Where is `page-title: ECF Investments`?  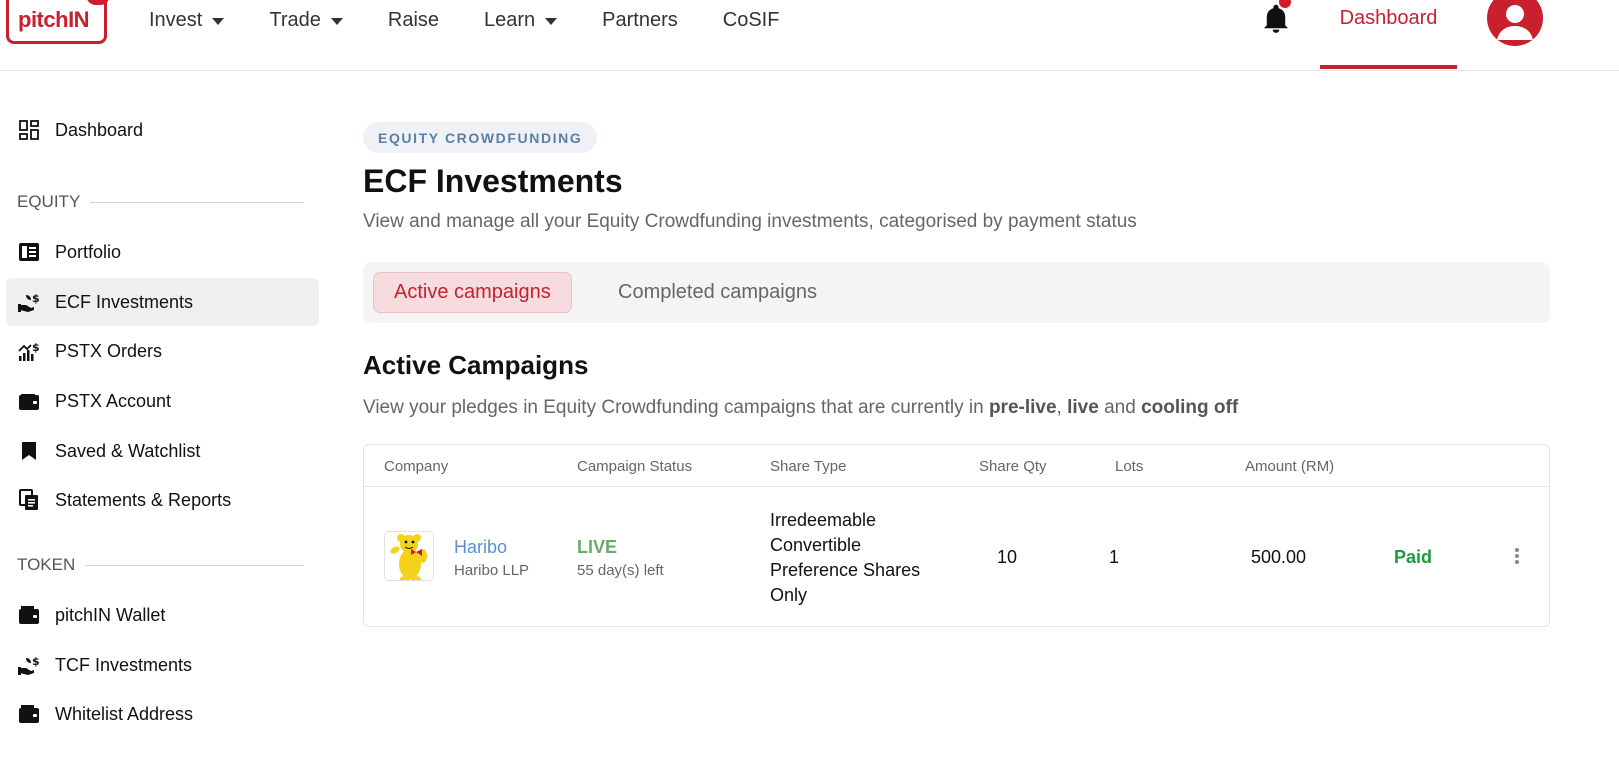
page-title: ECF Investments is located at coordinates (493, 181).